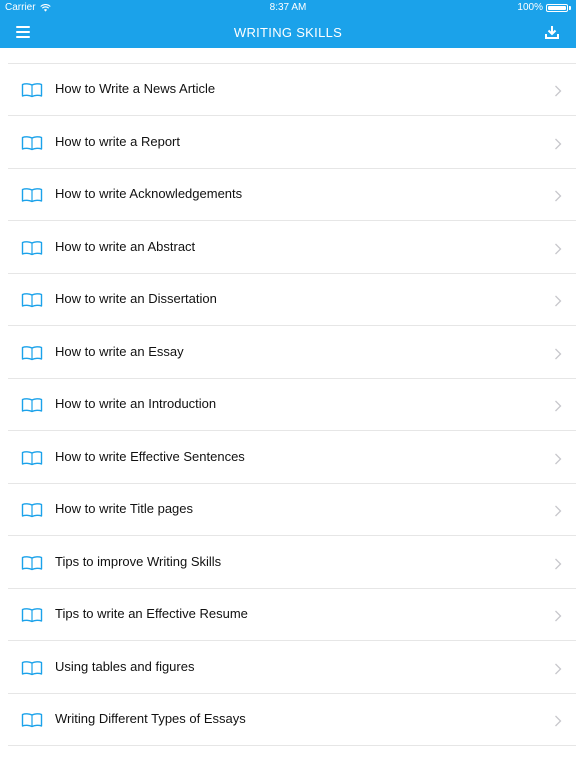 Image resolution: width=576 pixels, height=768 pixels. Describe the element at coordinates (150, 456) in the screenshot. I see `list-item-label: How to write Effective Sentences` at that location.